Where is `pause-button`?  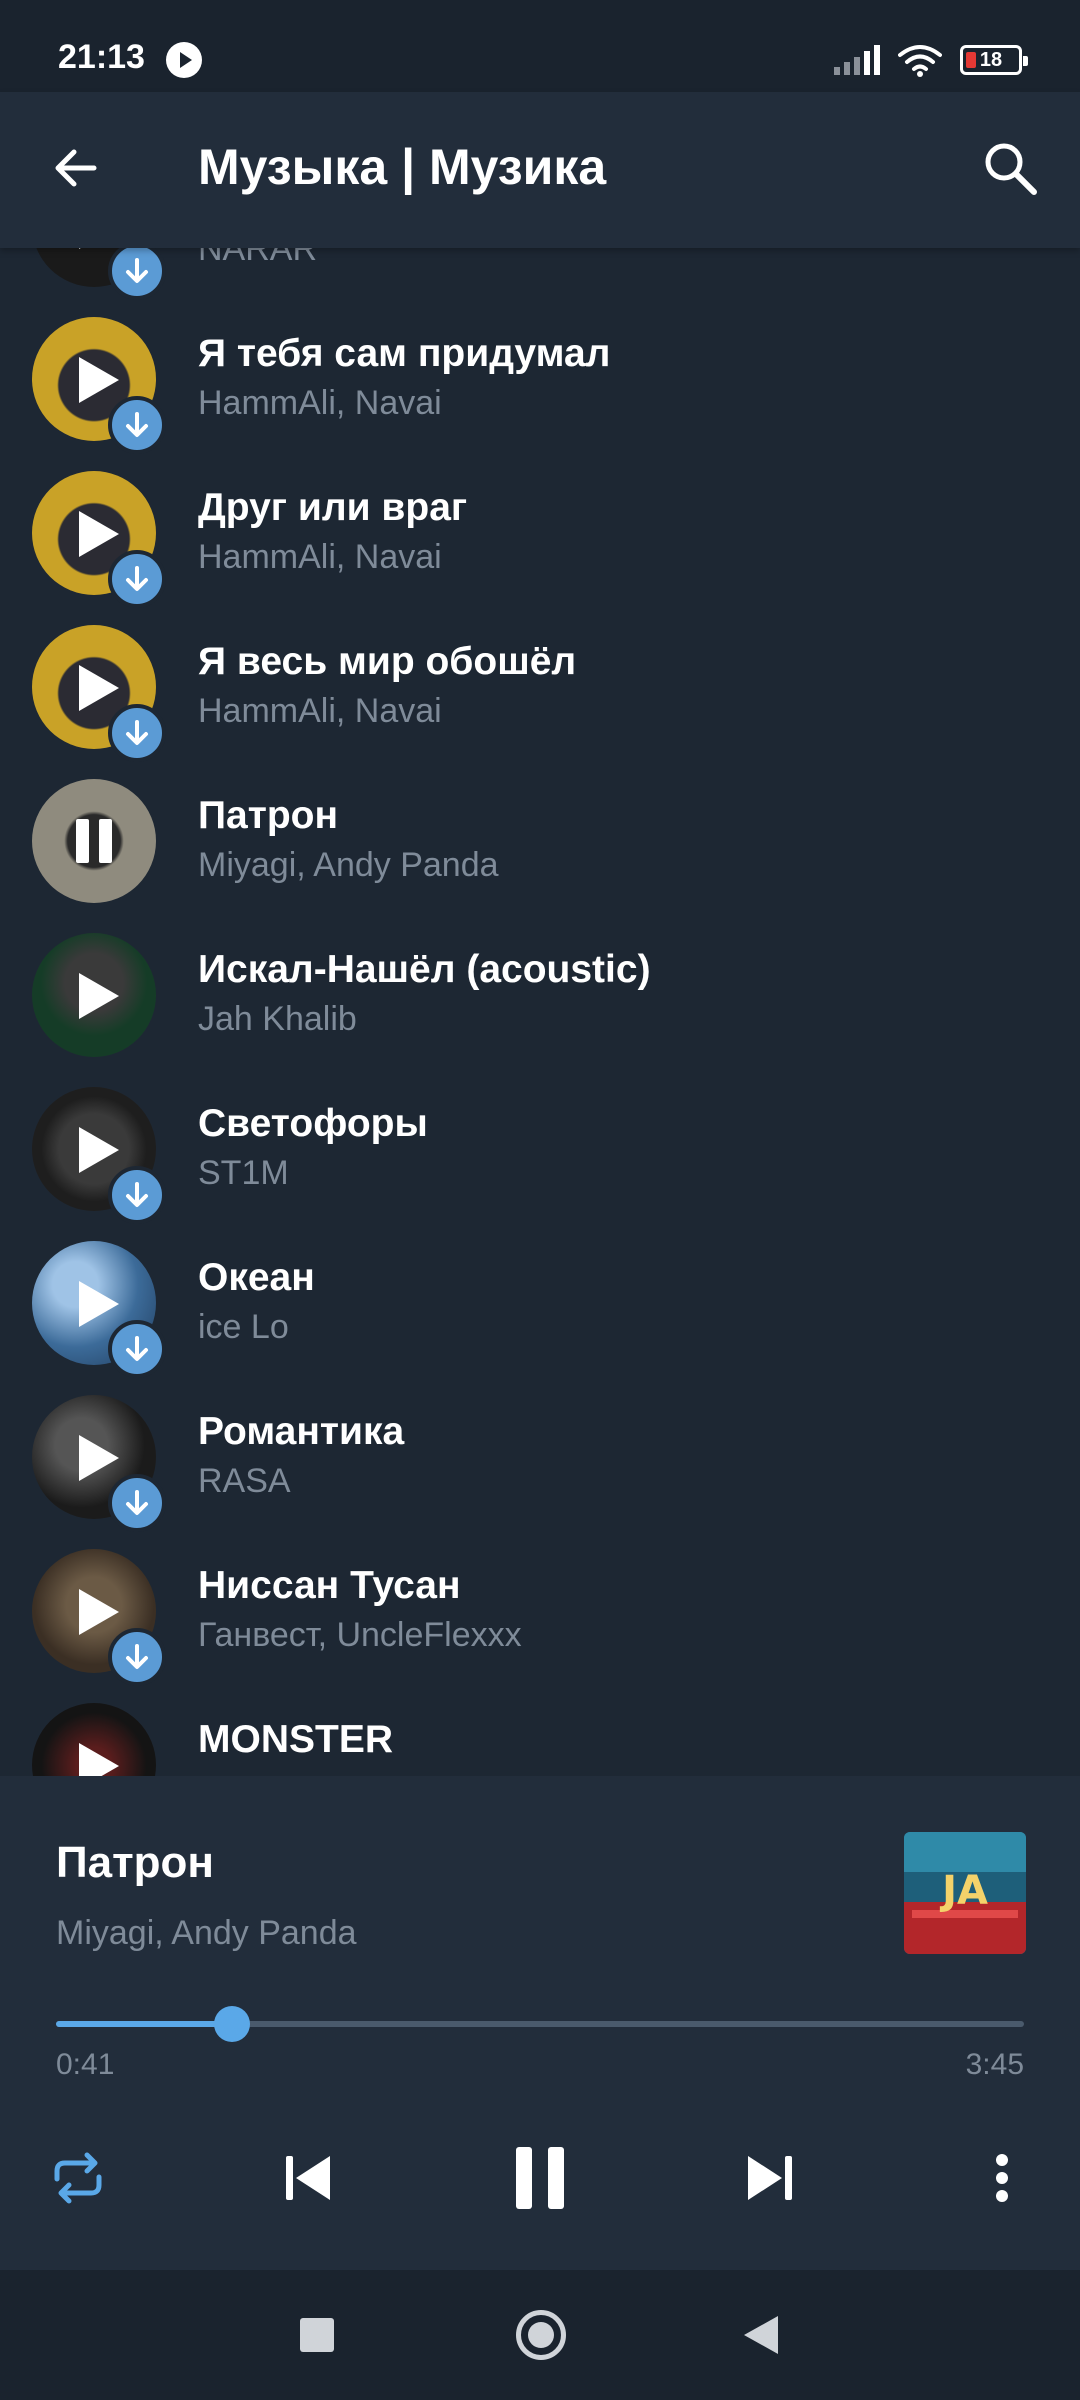
pause-button is located at coordinates (540, 2178).